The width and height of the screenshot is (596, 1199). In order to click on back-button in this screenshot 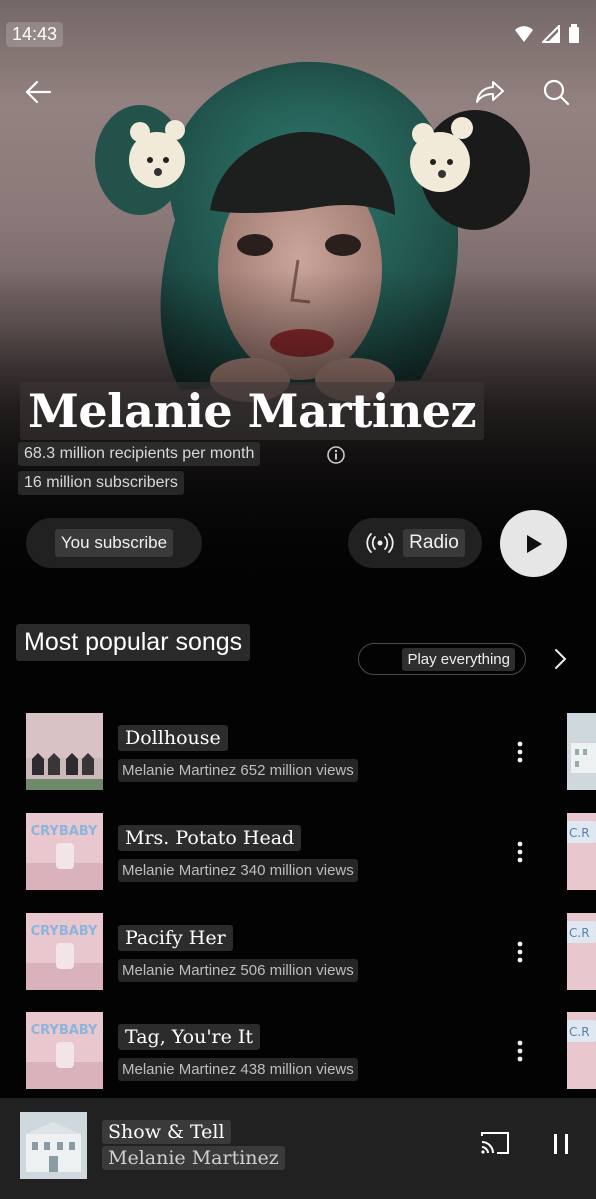, I will do `click(38, 92)`.